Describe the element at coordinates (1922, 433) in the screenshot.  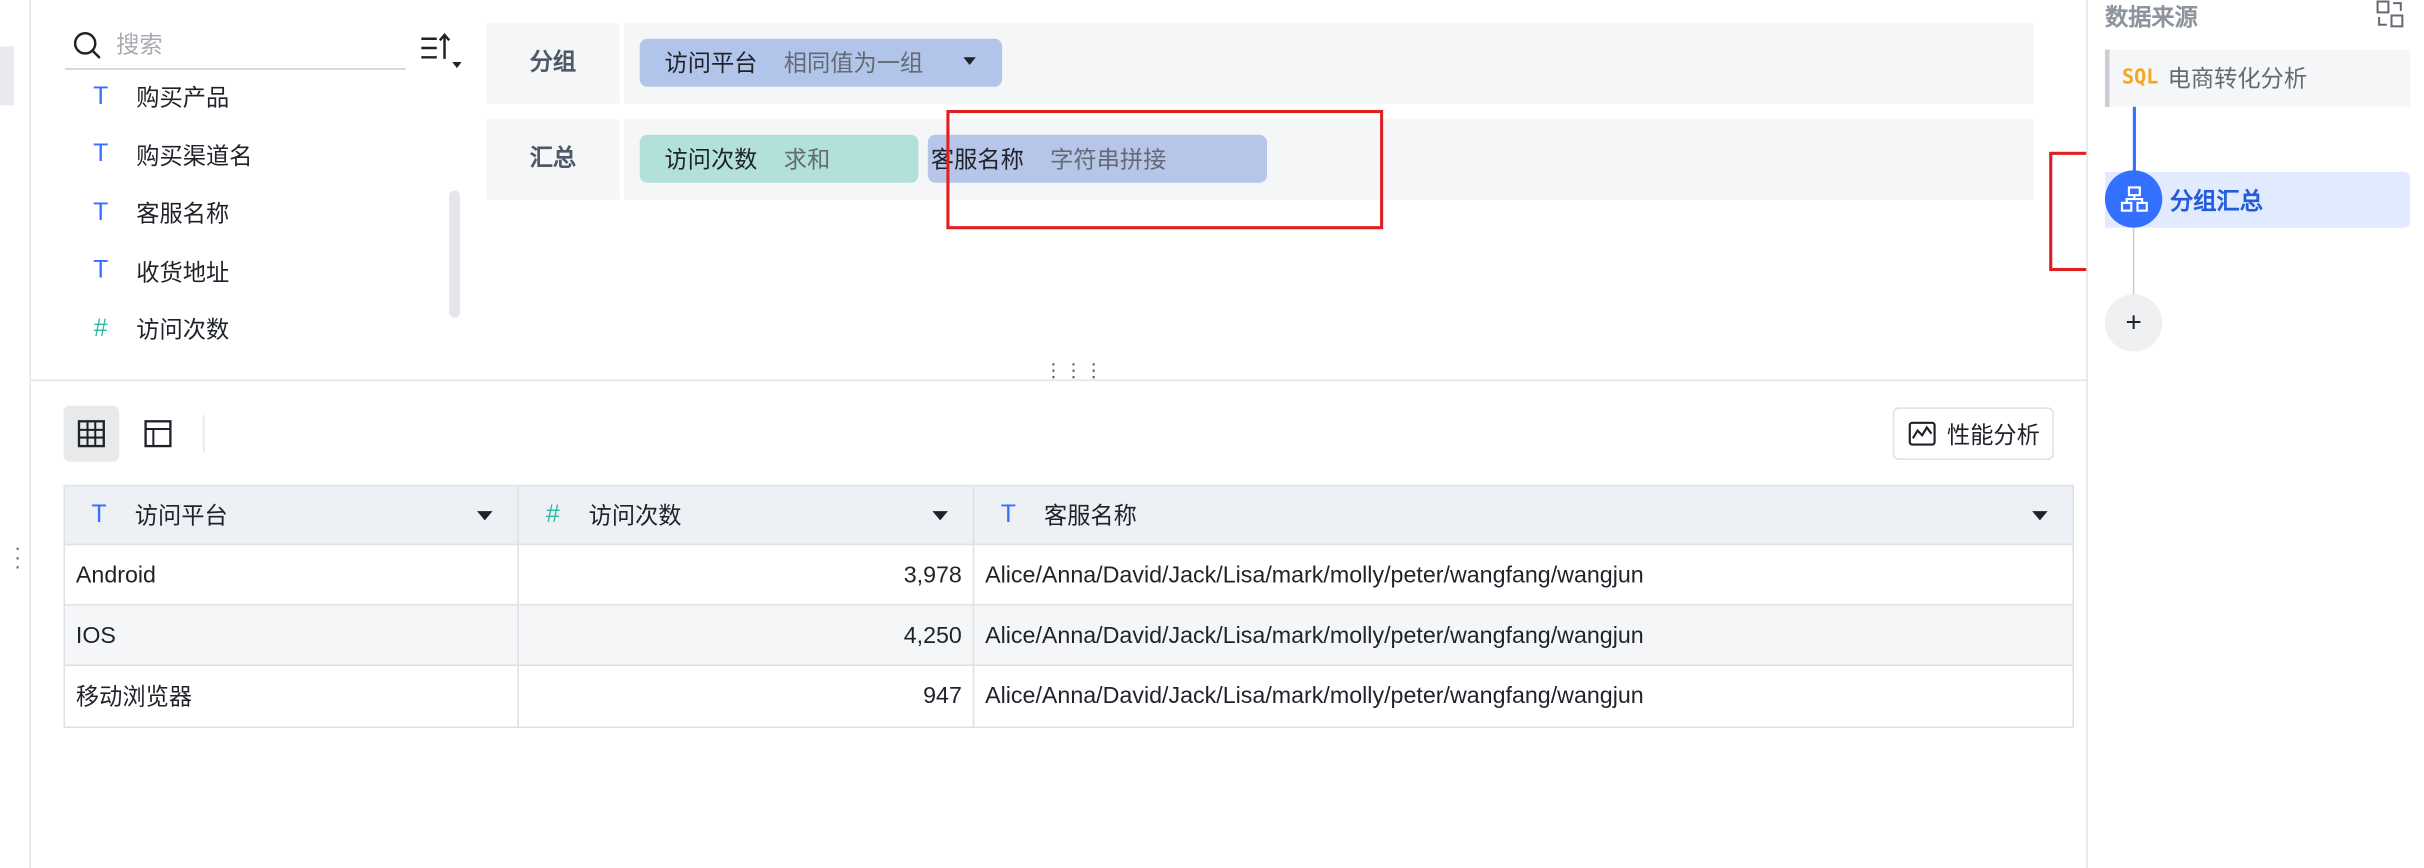
I see `performance-chart-icon` at that location.